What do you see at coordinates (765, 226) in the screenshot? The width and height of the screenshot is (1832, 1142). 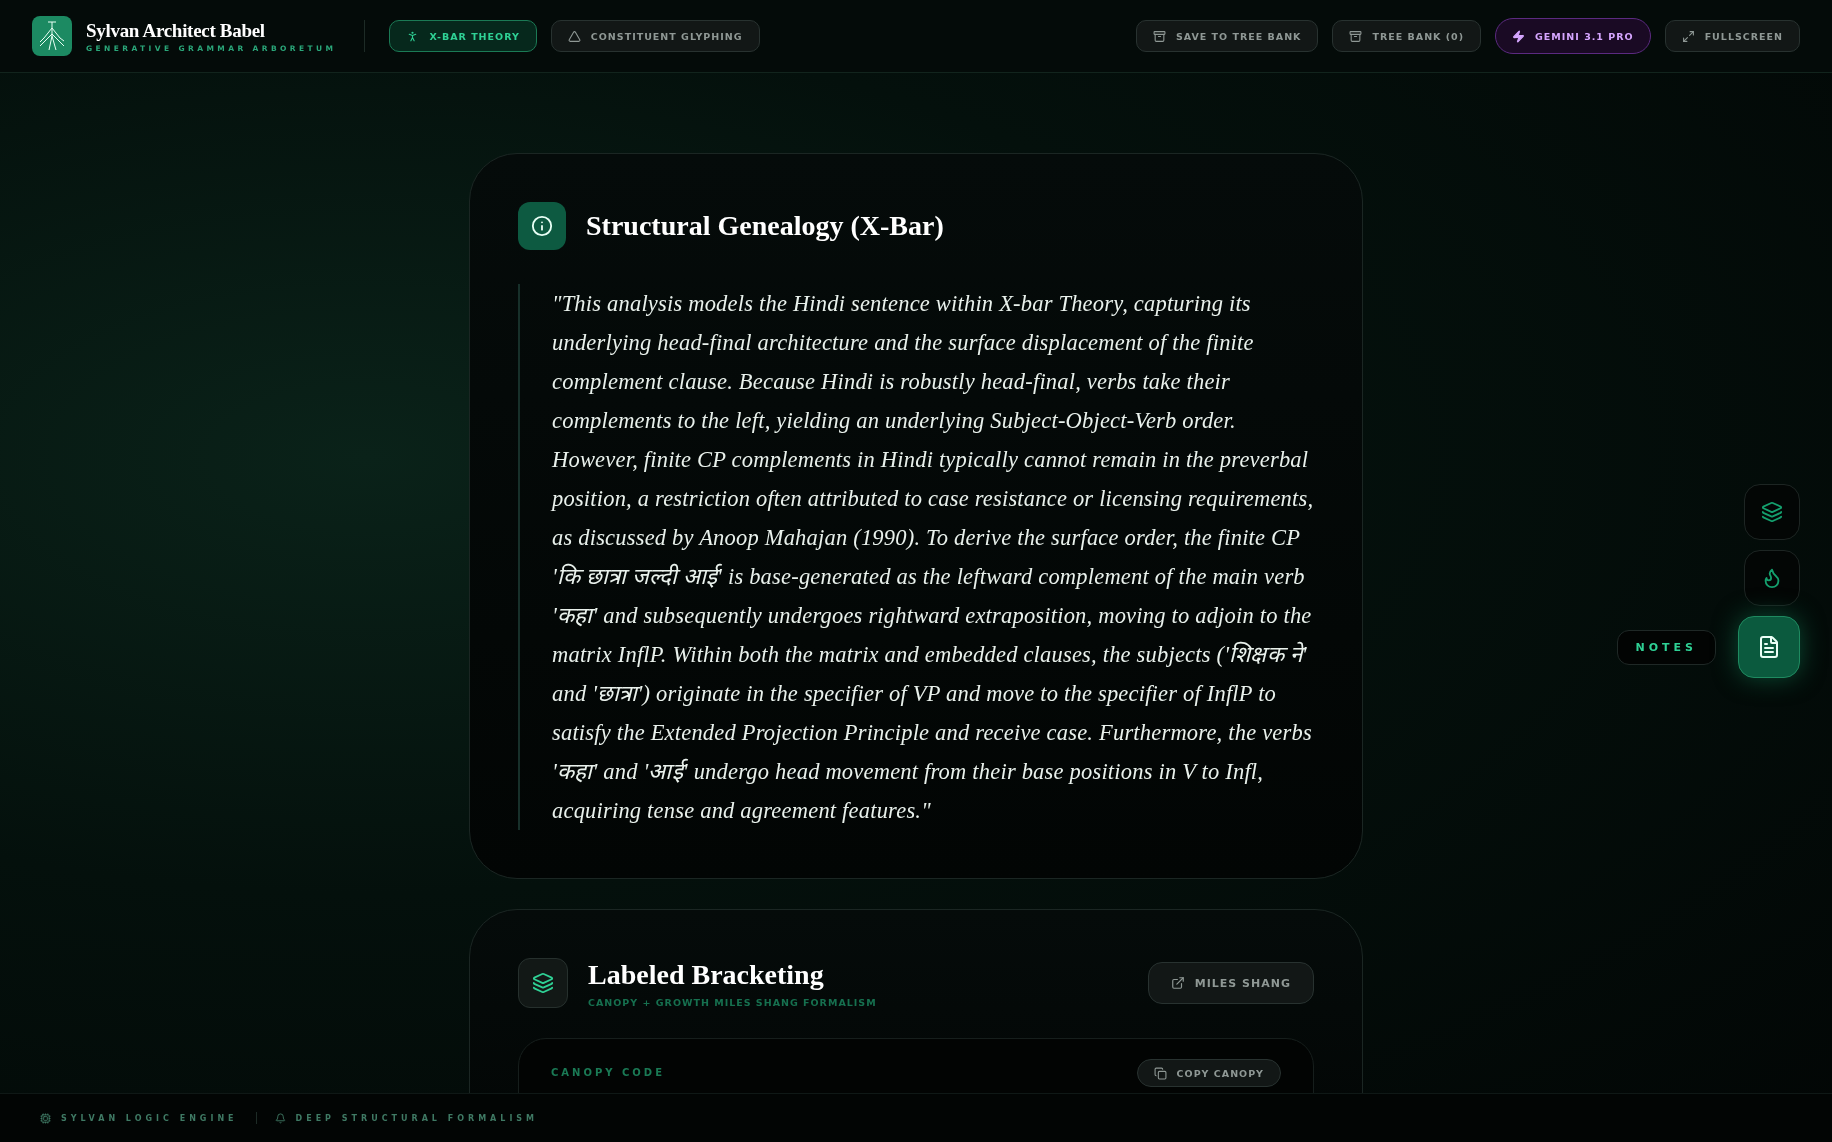 I see `card-title: Structural Genealogy (X-Bar)` at bounding box center [765, 226].